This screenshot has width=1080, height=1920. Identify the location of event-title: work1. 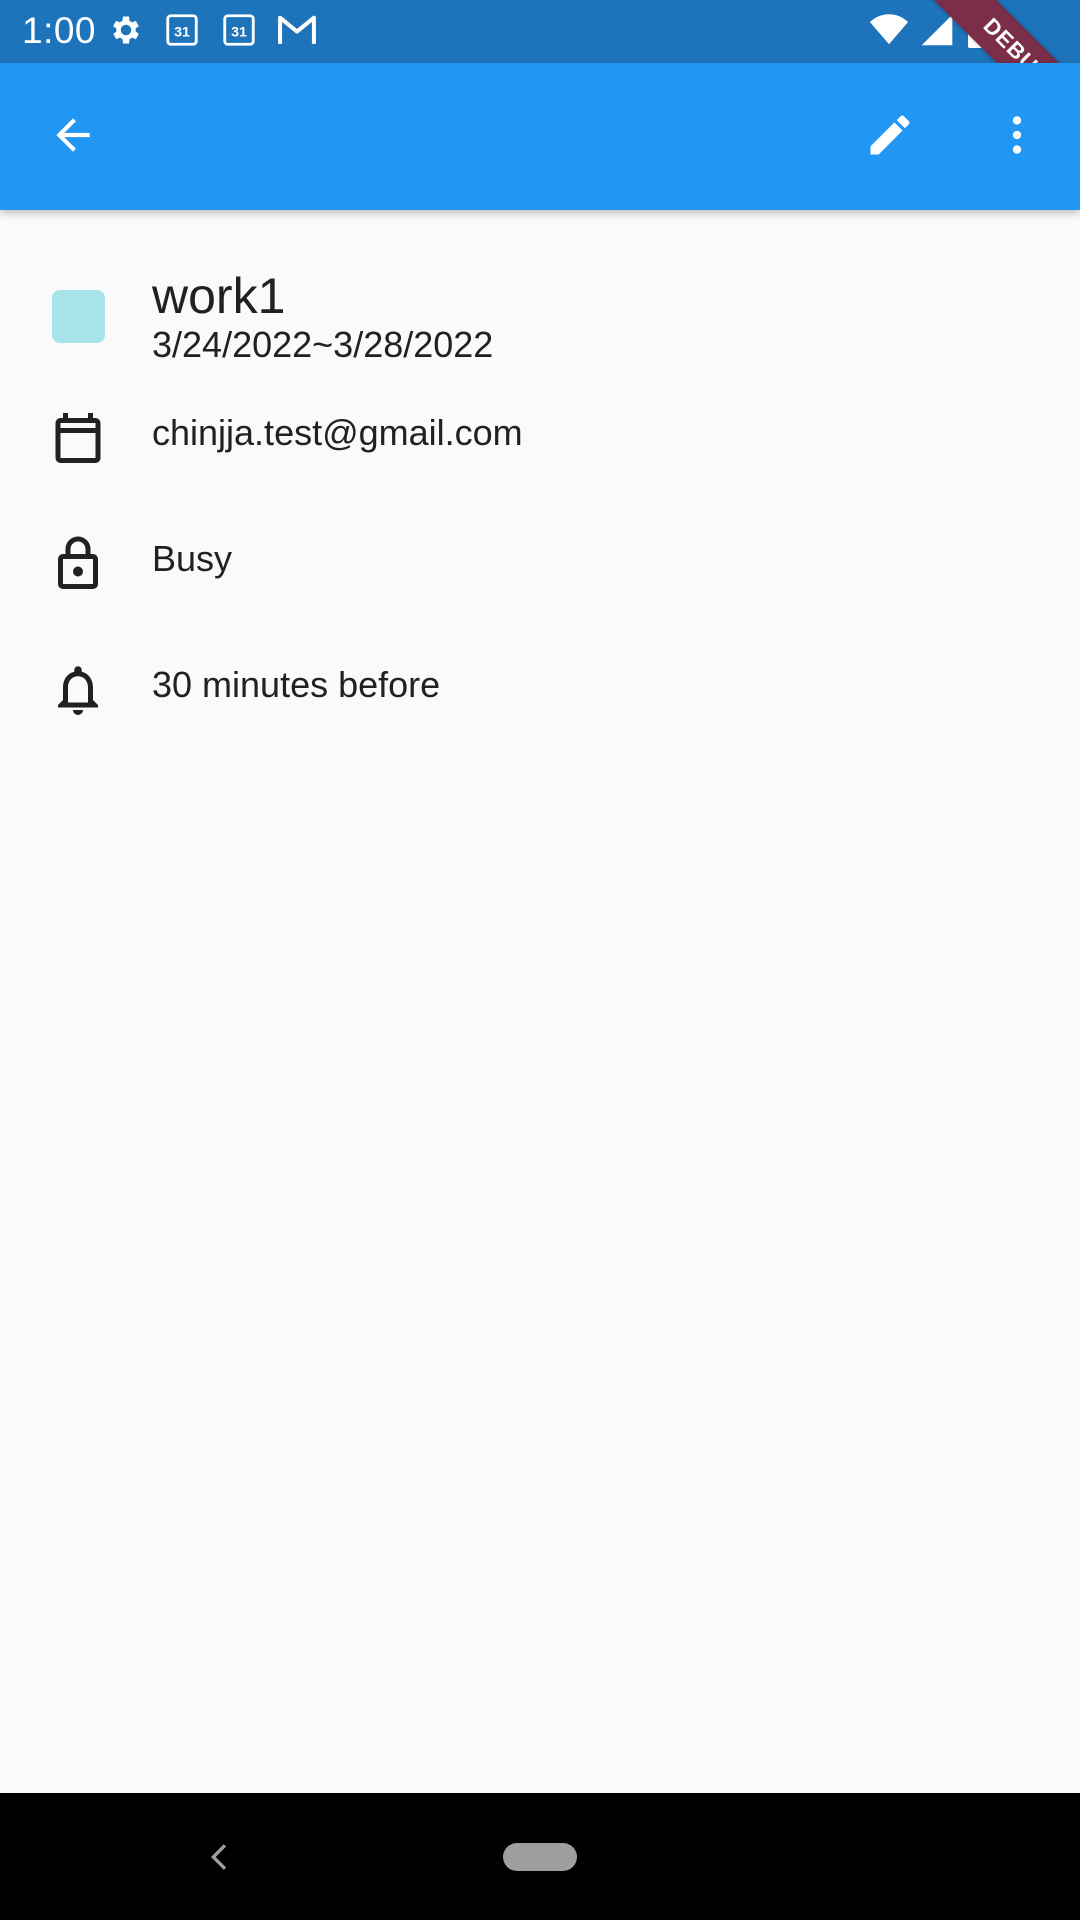
(219, 296).